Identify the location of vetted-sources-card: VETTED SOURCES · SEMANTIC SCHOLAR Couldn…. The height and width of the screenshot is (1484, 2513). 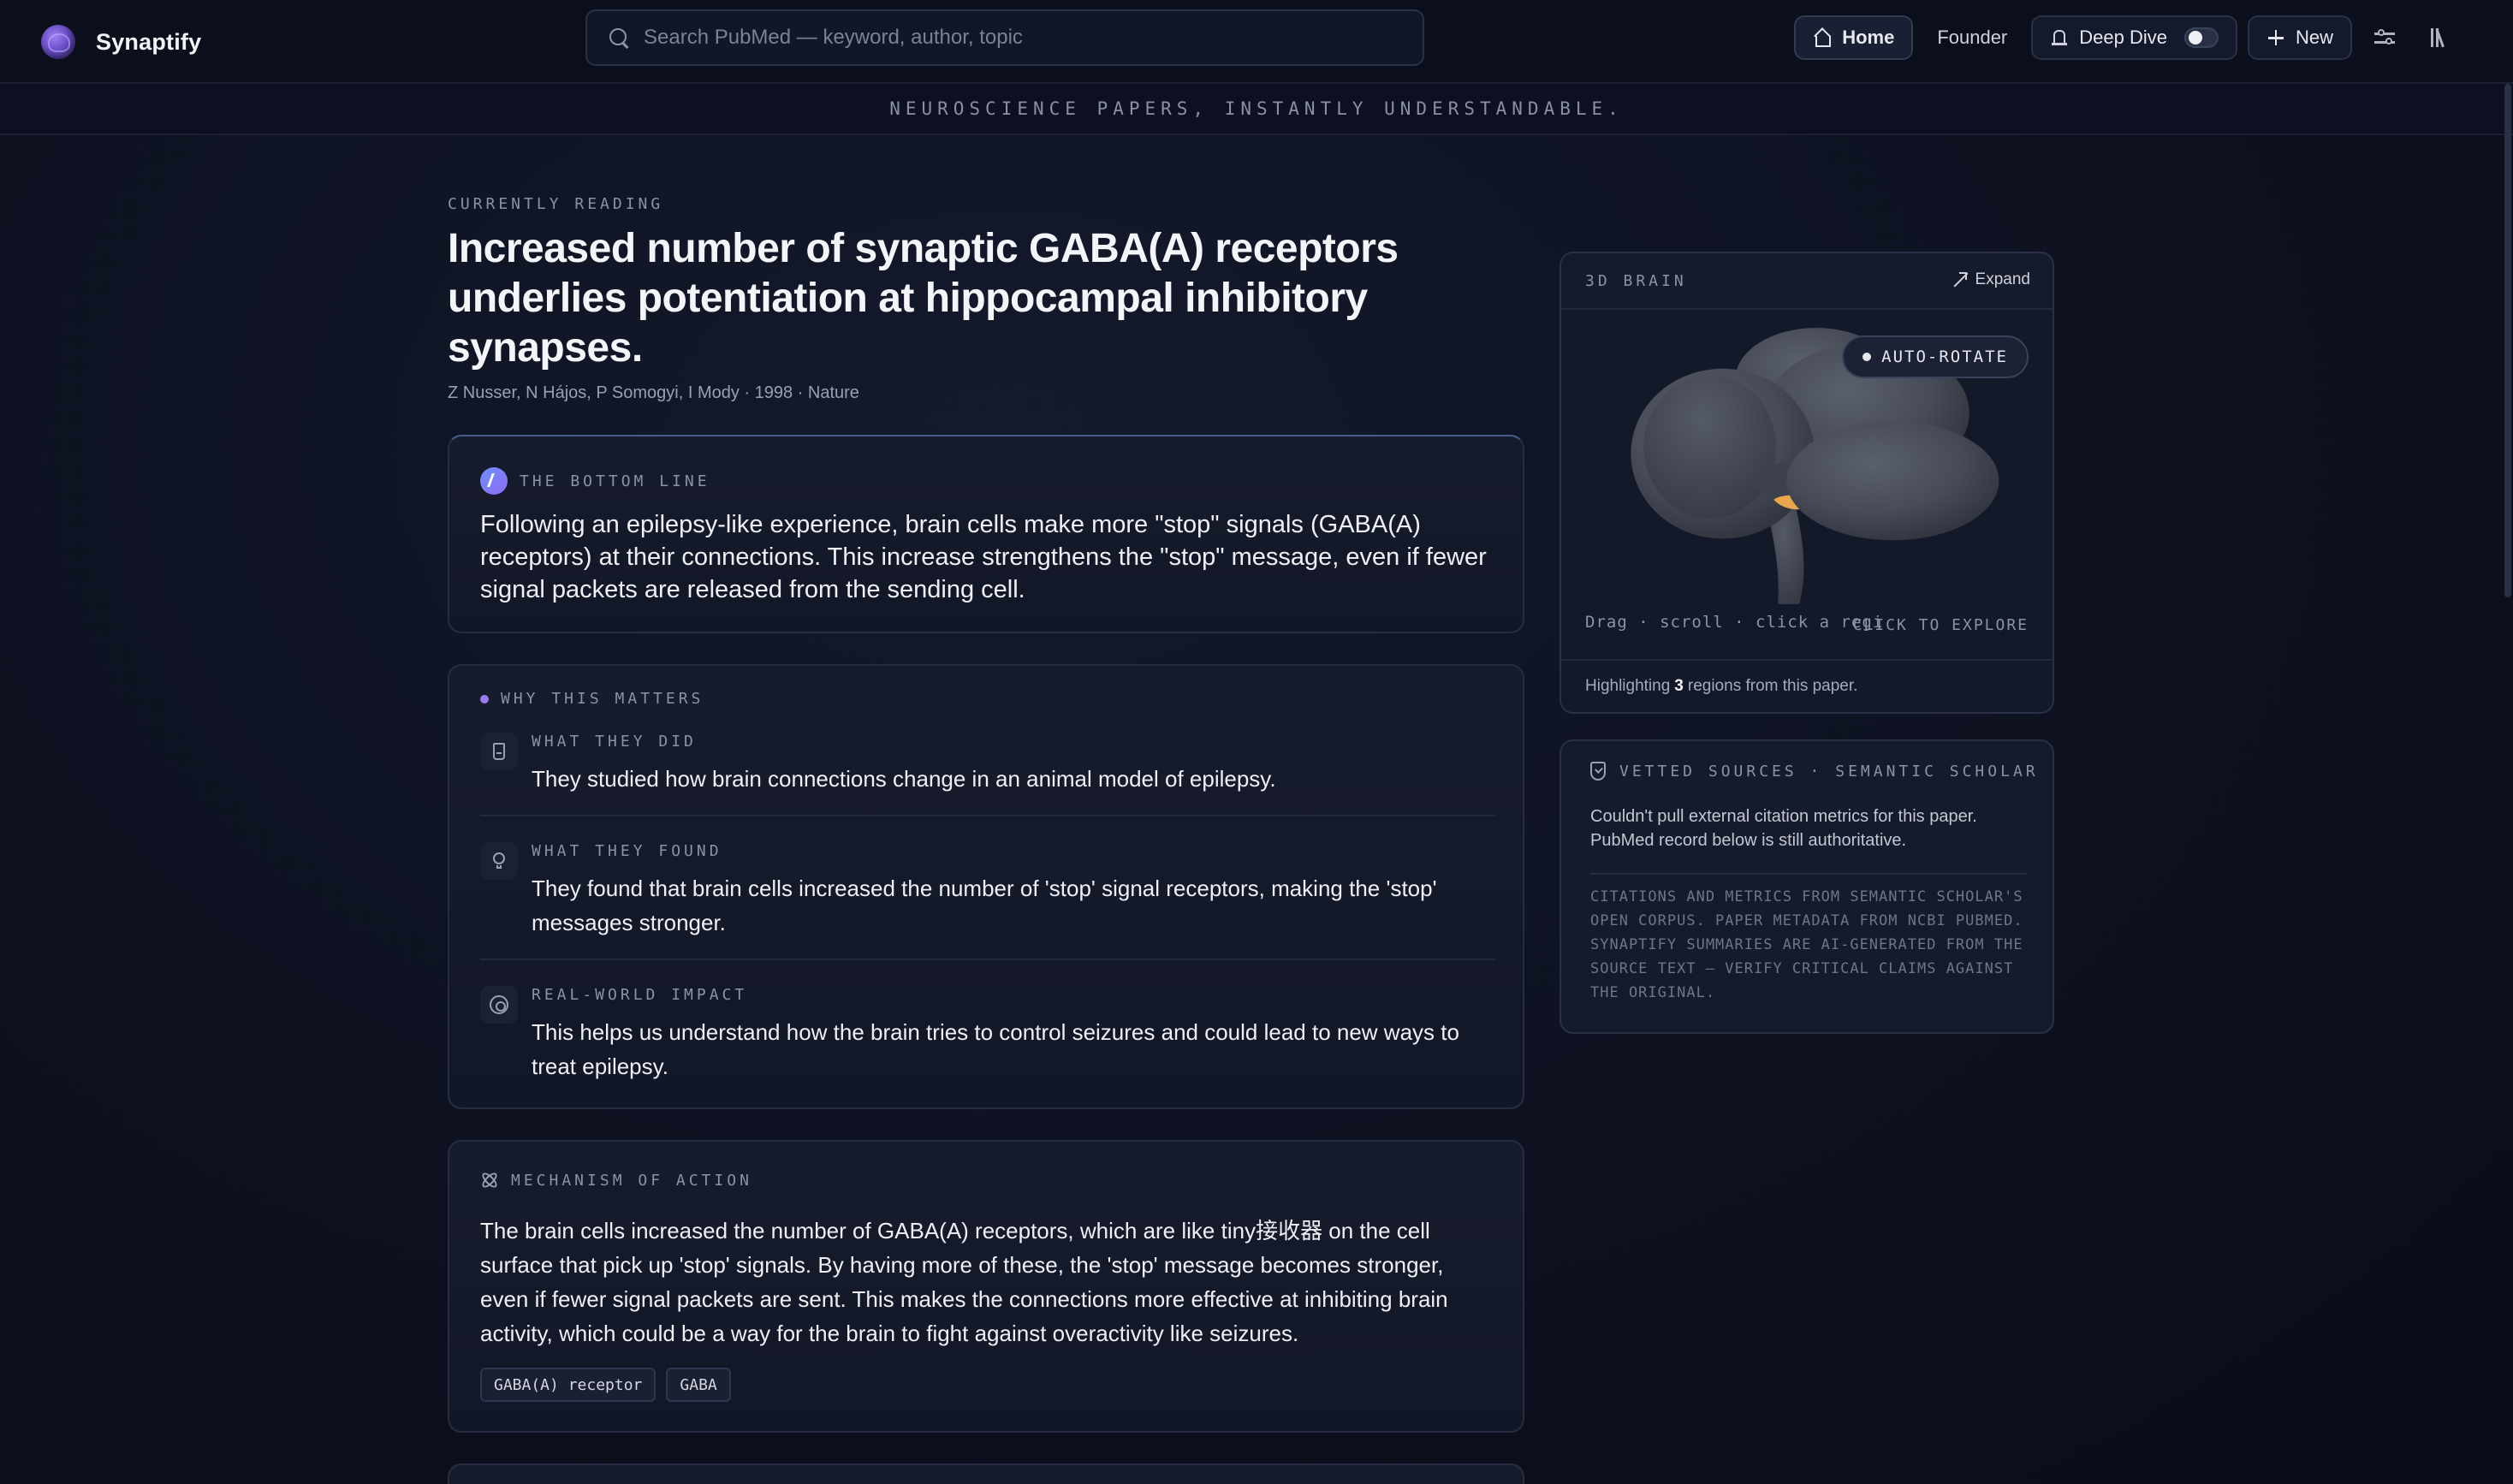
(1806, 887).